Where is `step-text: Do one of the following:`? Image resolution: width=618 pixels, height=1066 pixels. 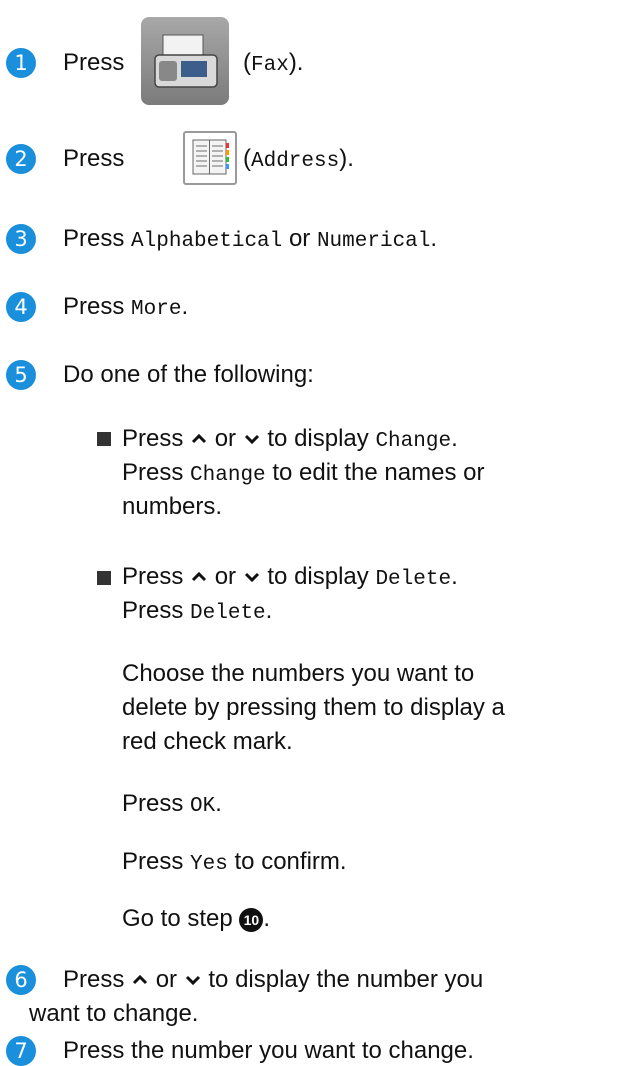 step-text: Do one of the following: is located at coordinates (188, 374).